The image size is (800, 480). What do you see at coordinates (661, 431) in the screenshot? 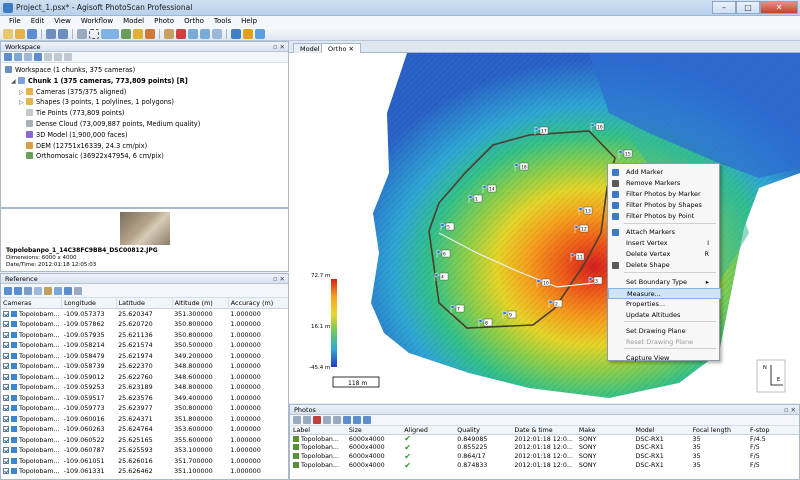
I see `col-model: Model` at bounding box center [661, 431].